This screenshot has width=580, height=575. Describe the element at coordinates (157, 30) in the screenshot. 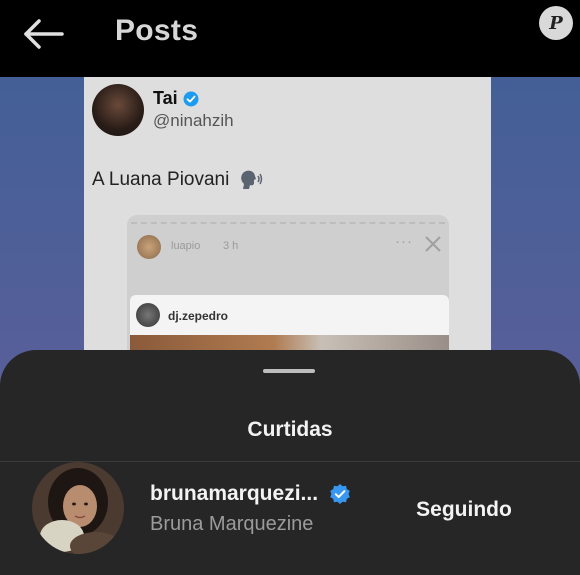

I see `page-title: Posts` at that location.